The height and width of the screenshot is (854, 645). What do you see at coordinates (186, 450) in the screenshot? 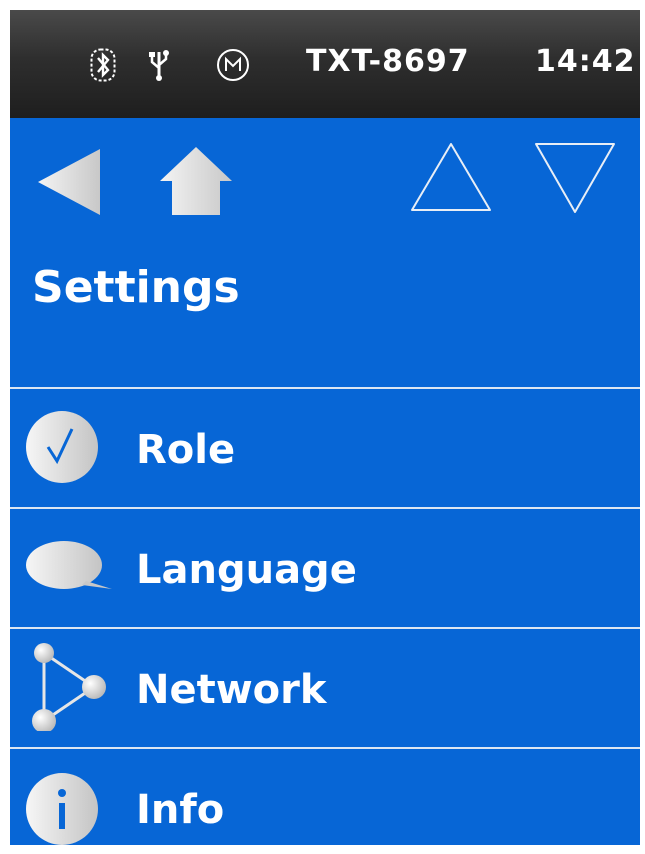
I see `menu-label-role: Role` at bounding box center [186, 450].